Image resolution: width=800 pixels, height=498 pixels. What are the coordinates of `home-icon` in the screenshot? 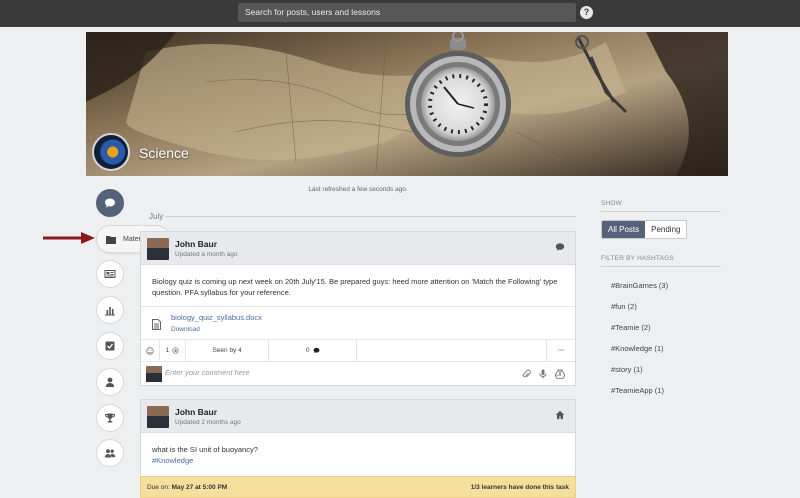 It's located at (560, 415).